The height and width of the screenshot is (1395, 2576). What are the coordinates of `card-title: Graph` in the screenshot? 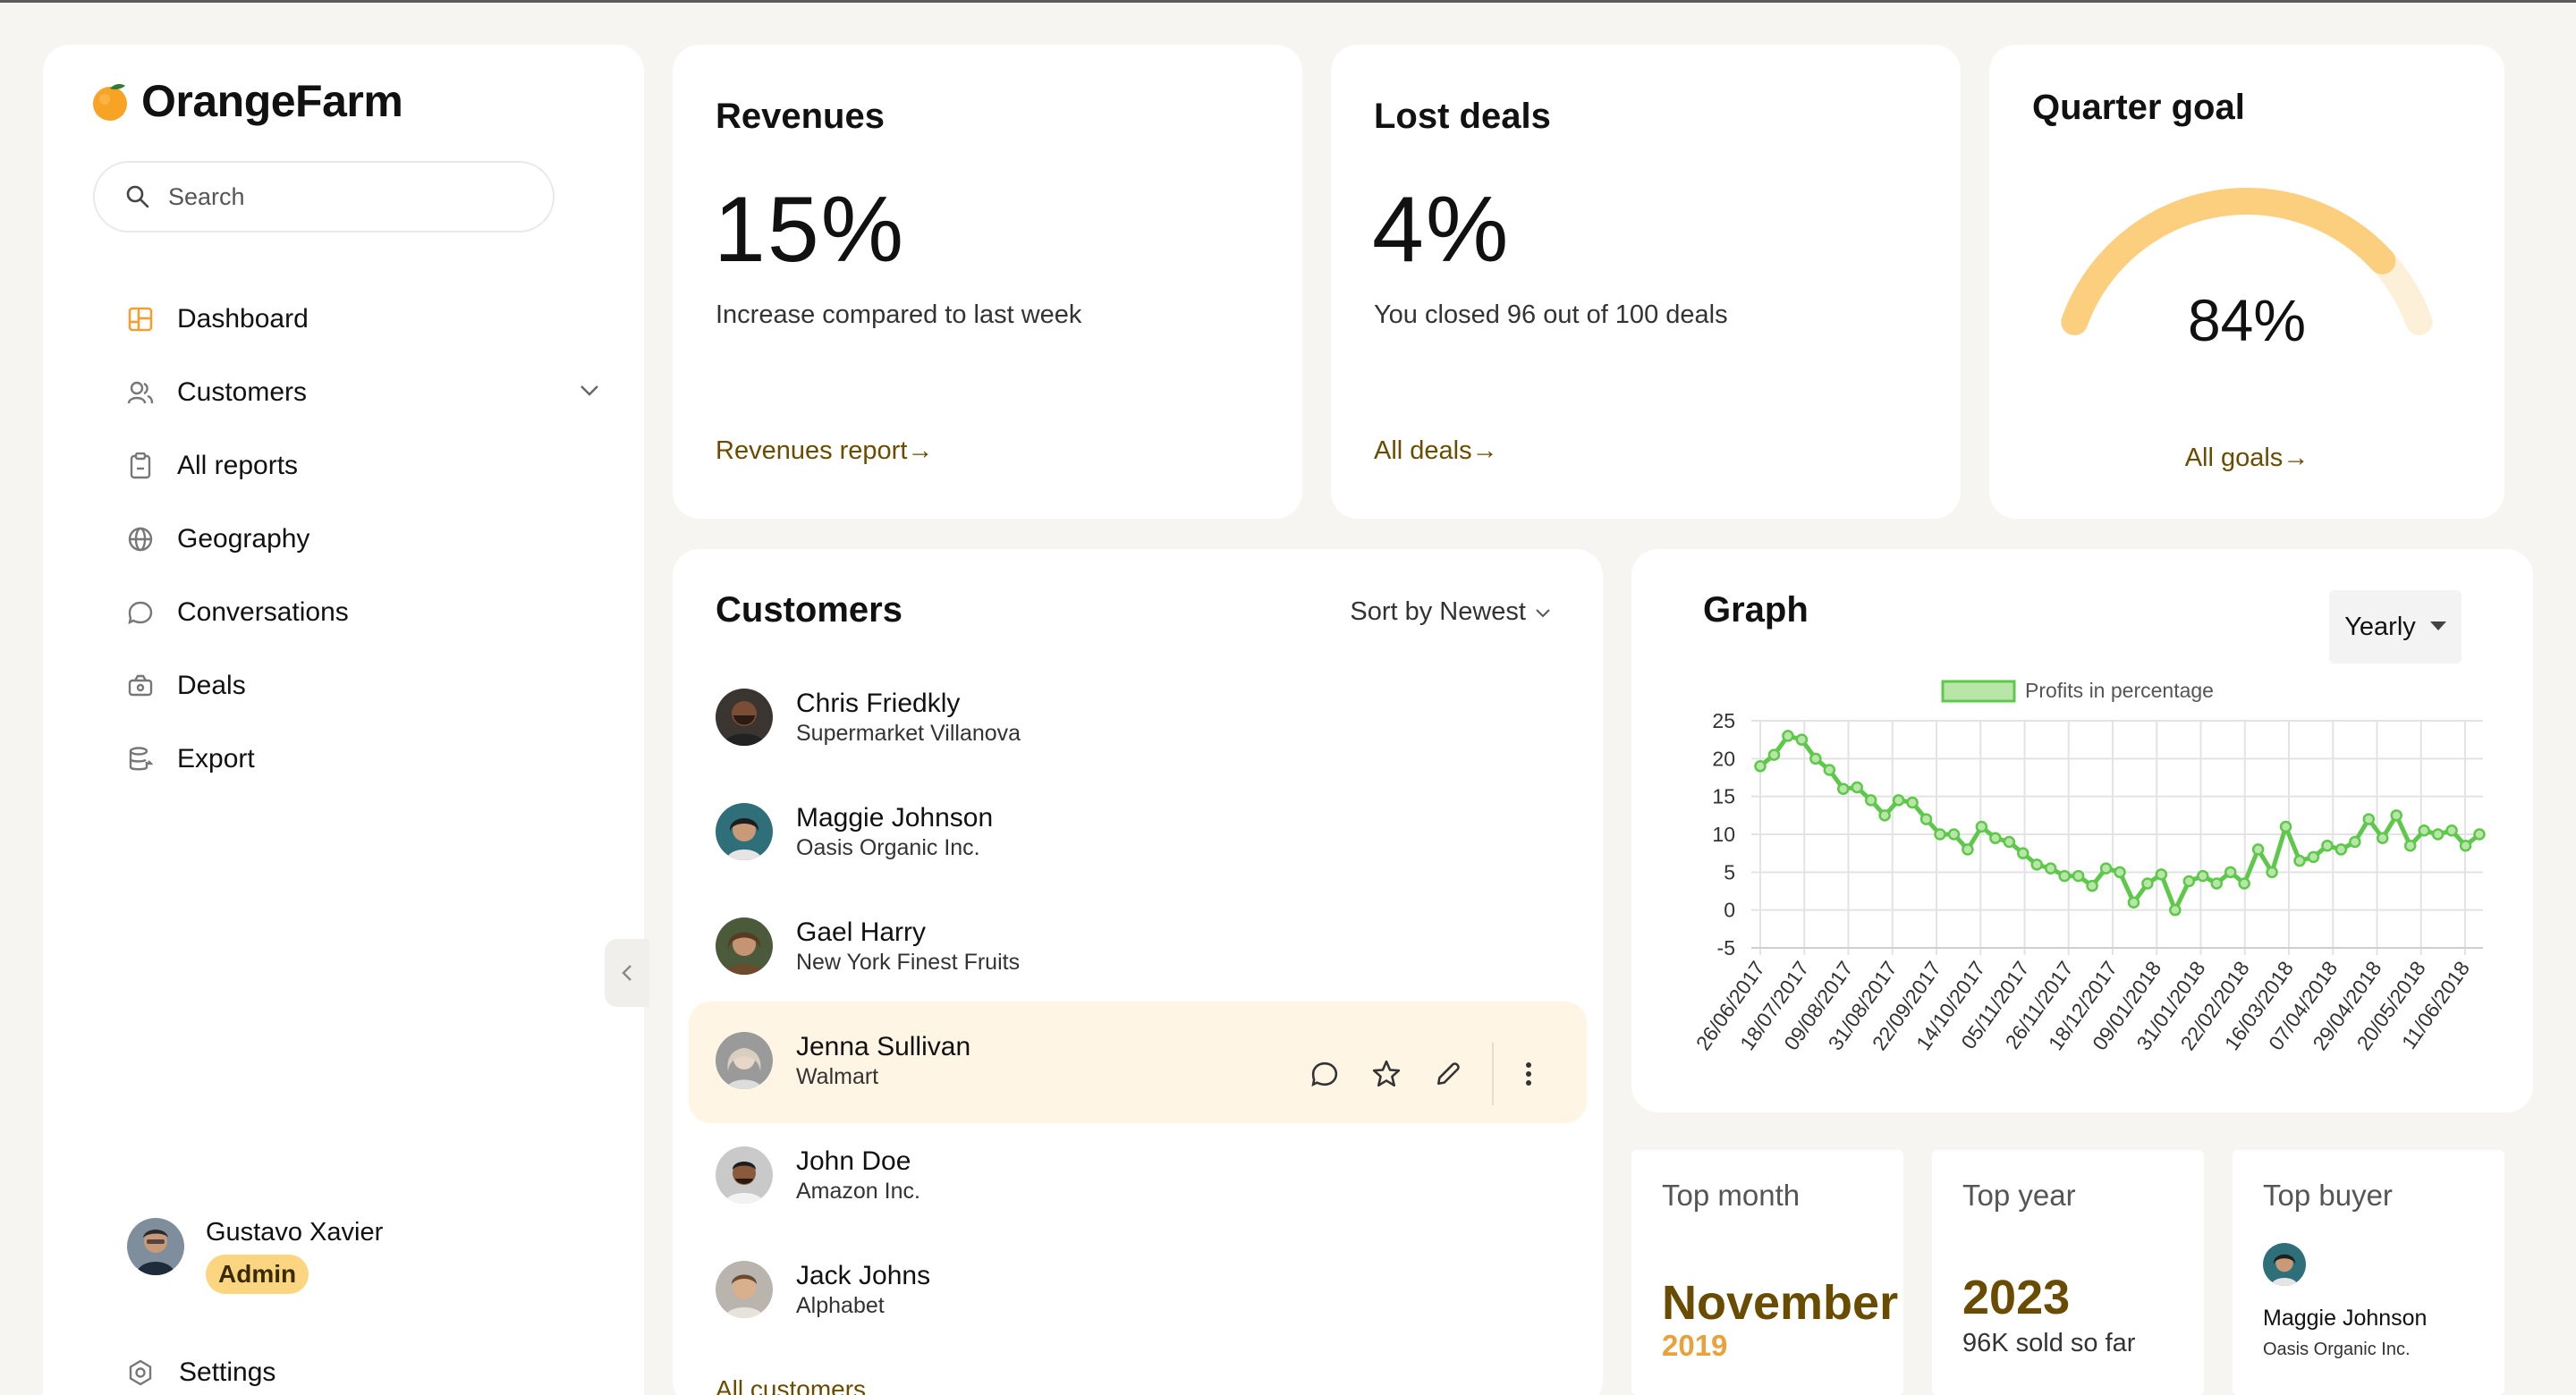 It's located at (1756, 610).